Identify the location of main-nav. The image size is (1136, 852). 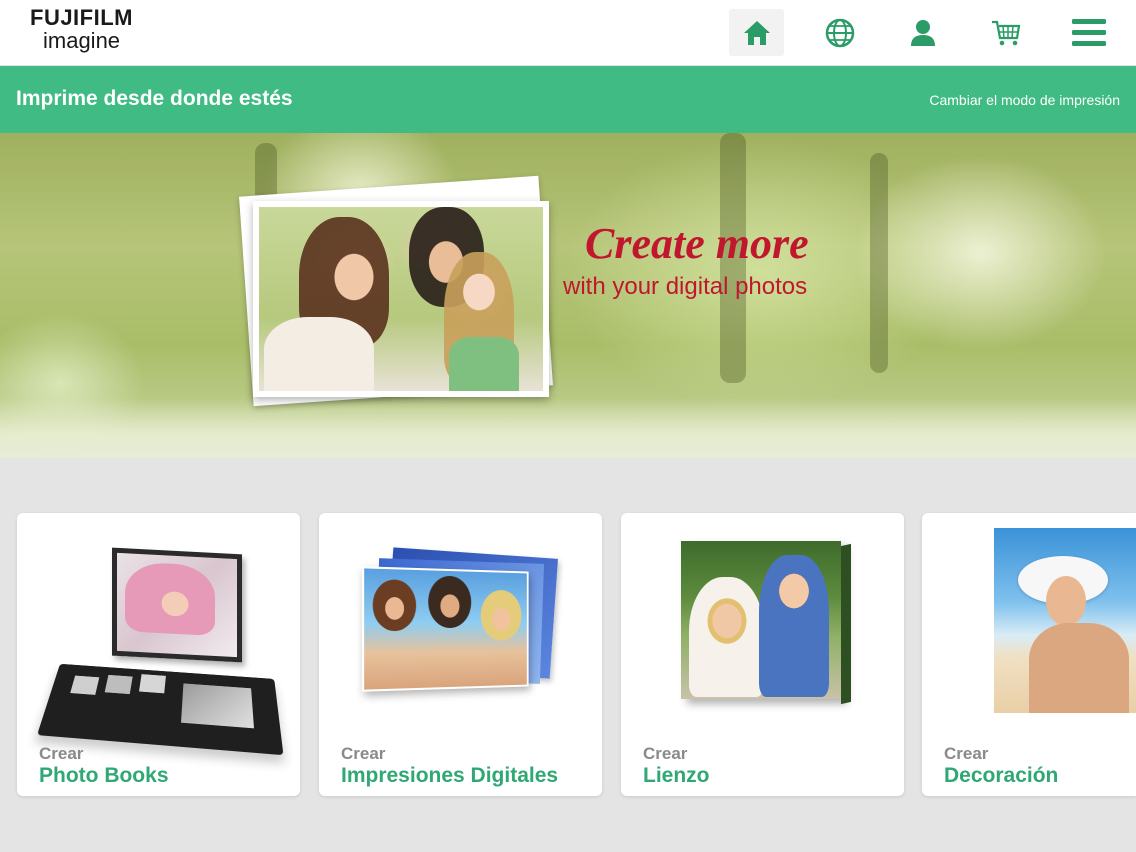
(922, 32).